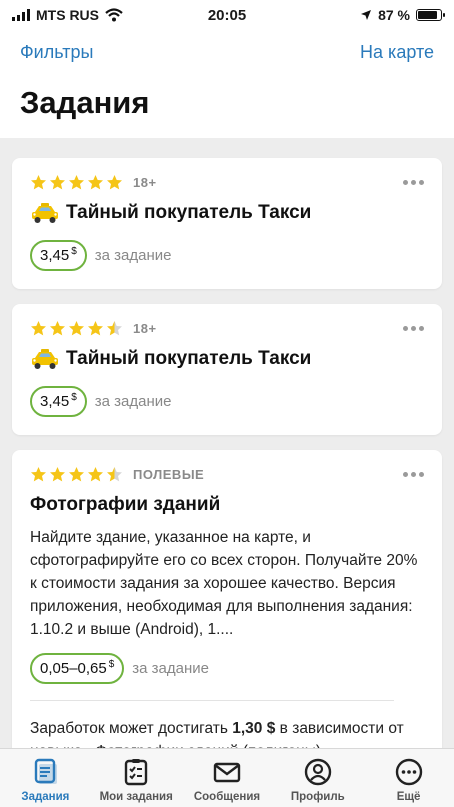  Describe the element at coordinates (227, 797) in the screenshot. I see `tab-label: Сообщения` at that location.